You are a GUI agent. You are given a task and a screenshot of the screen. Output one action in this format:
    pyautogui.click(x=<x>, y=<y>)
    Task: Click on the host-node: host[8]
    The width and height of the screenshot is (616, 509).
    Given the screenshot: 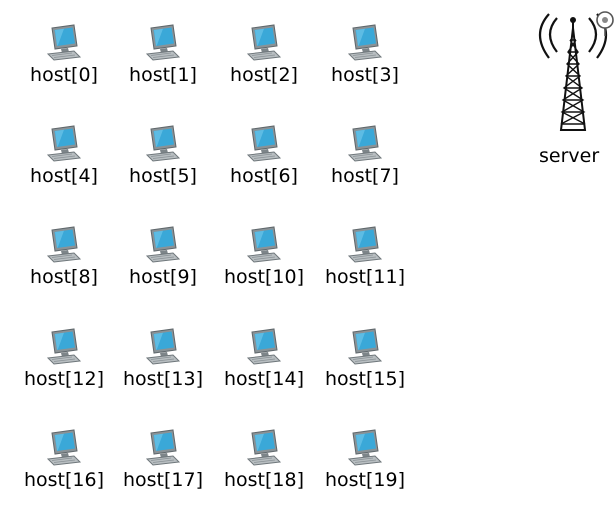 What is the action you would take?
    pyautogui.click(x=64, y=247)
    